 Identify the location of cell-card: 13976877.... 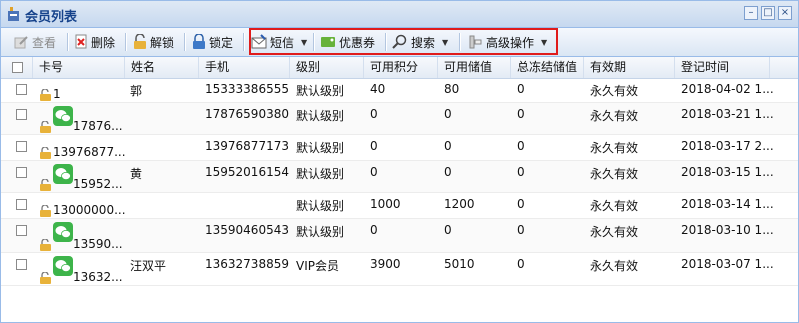
(89, 152).